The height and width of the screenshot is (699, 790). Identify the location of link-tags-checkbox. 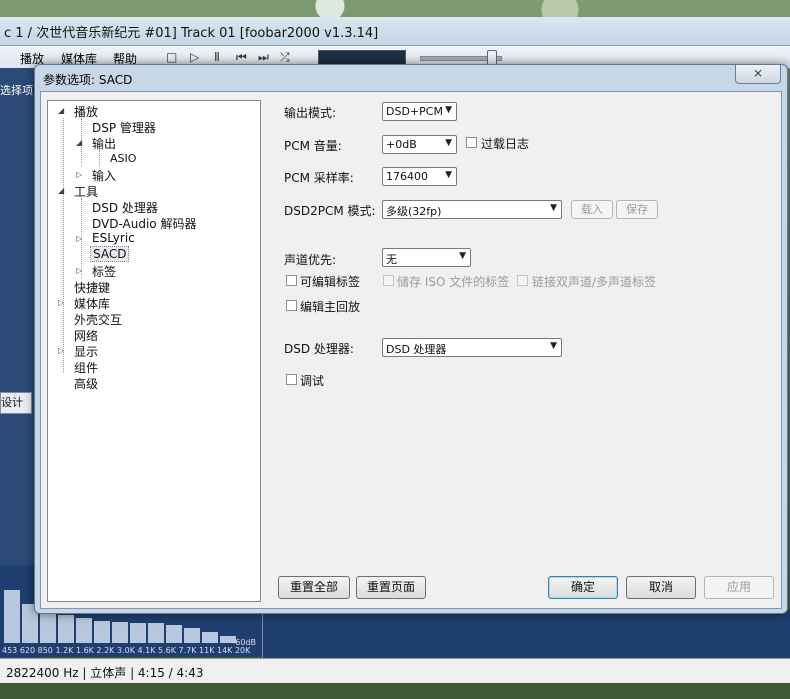
(522, 280).